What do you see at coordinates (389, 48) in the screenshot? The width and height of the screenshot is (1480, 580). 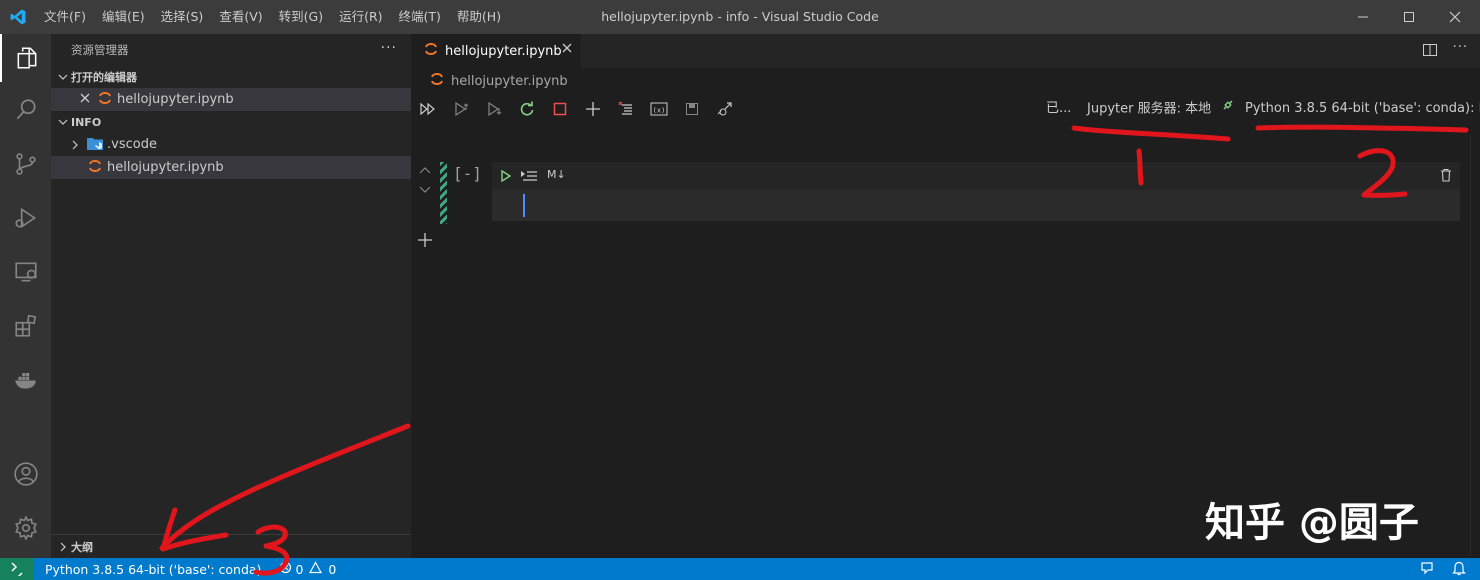 I see `more-actions-icon: ···` at bounding box center [389, 48].